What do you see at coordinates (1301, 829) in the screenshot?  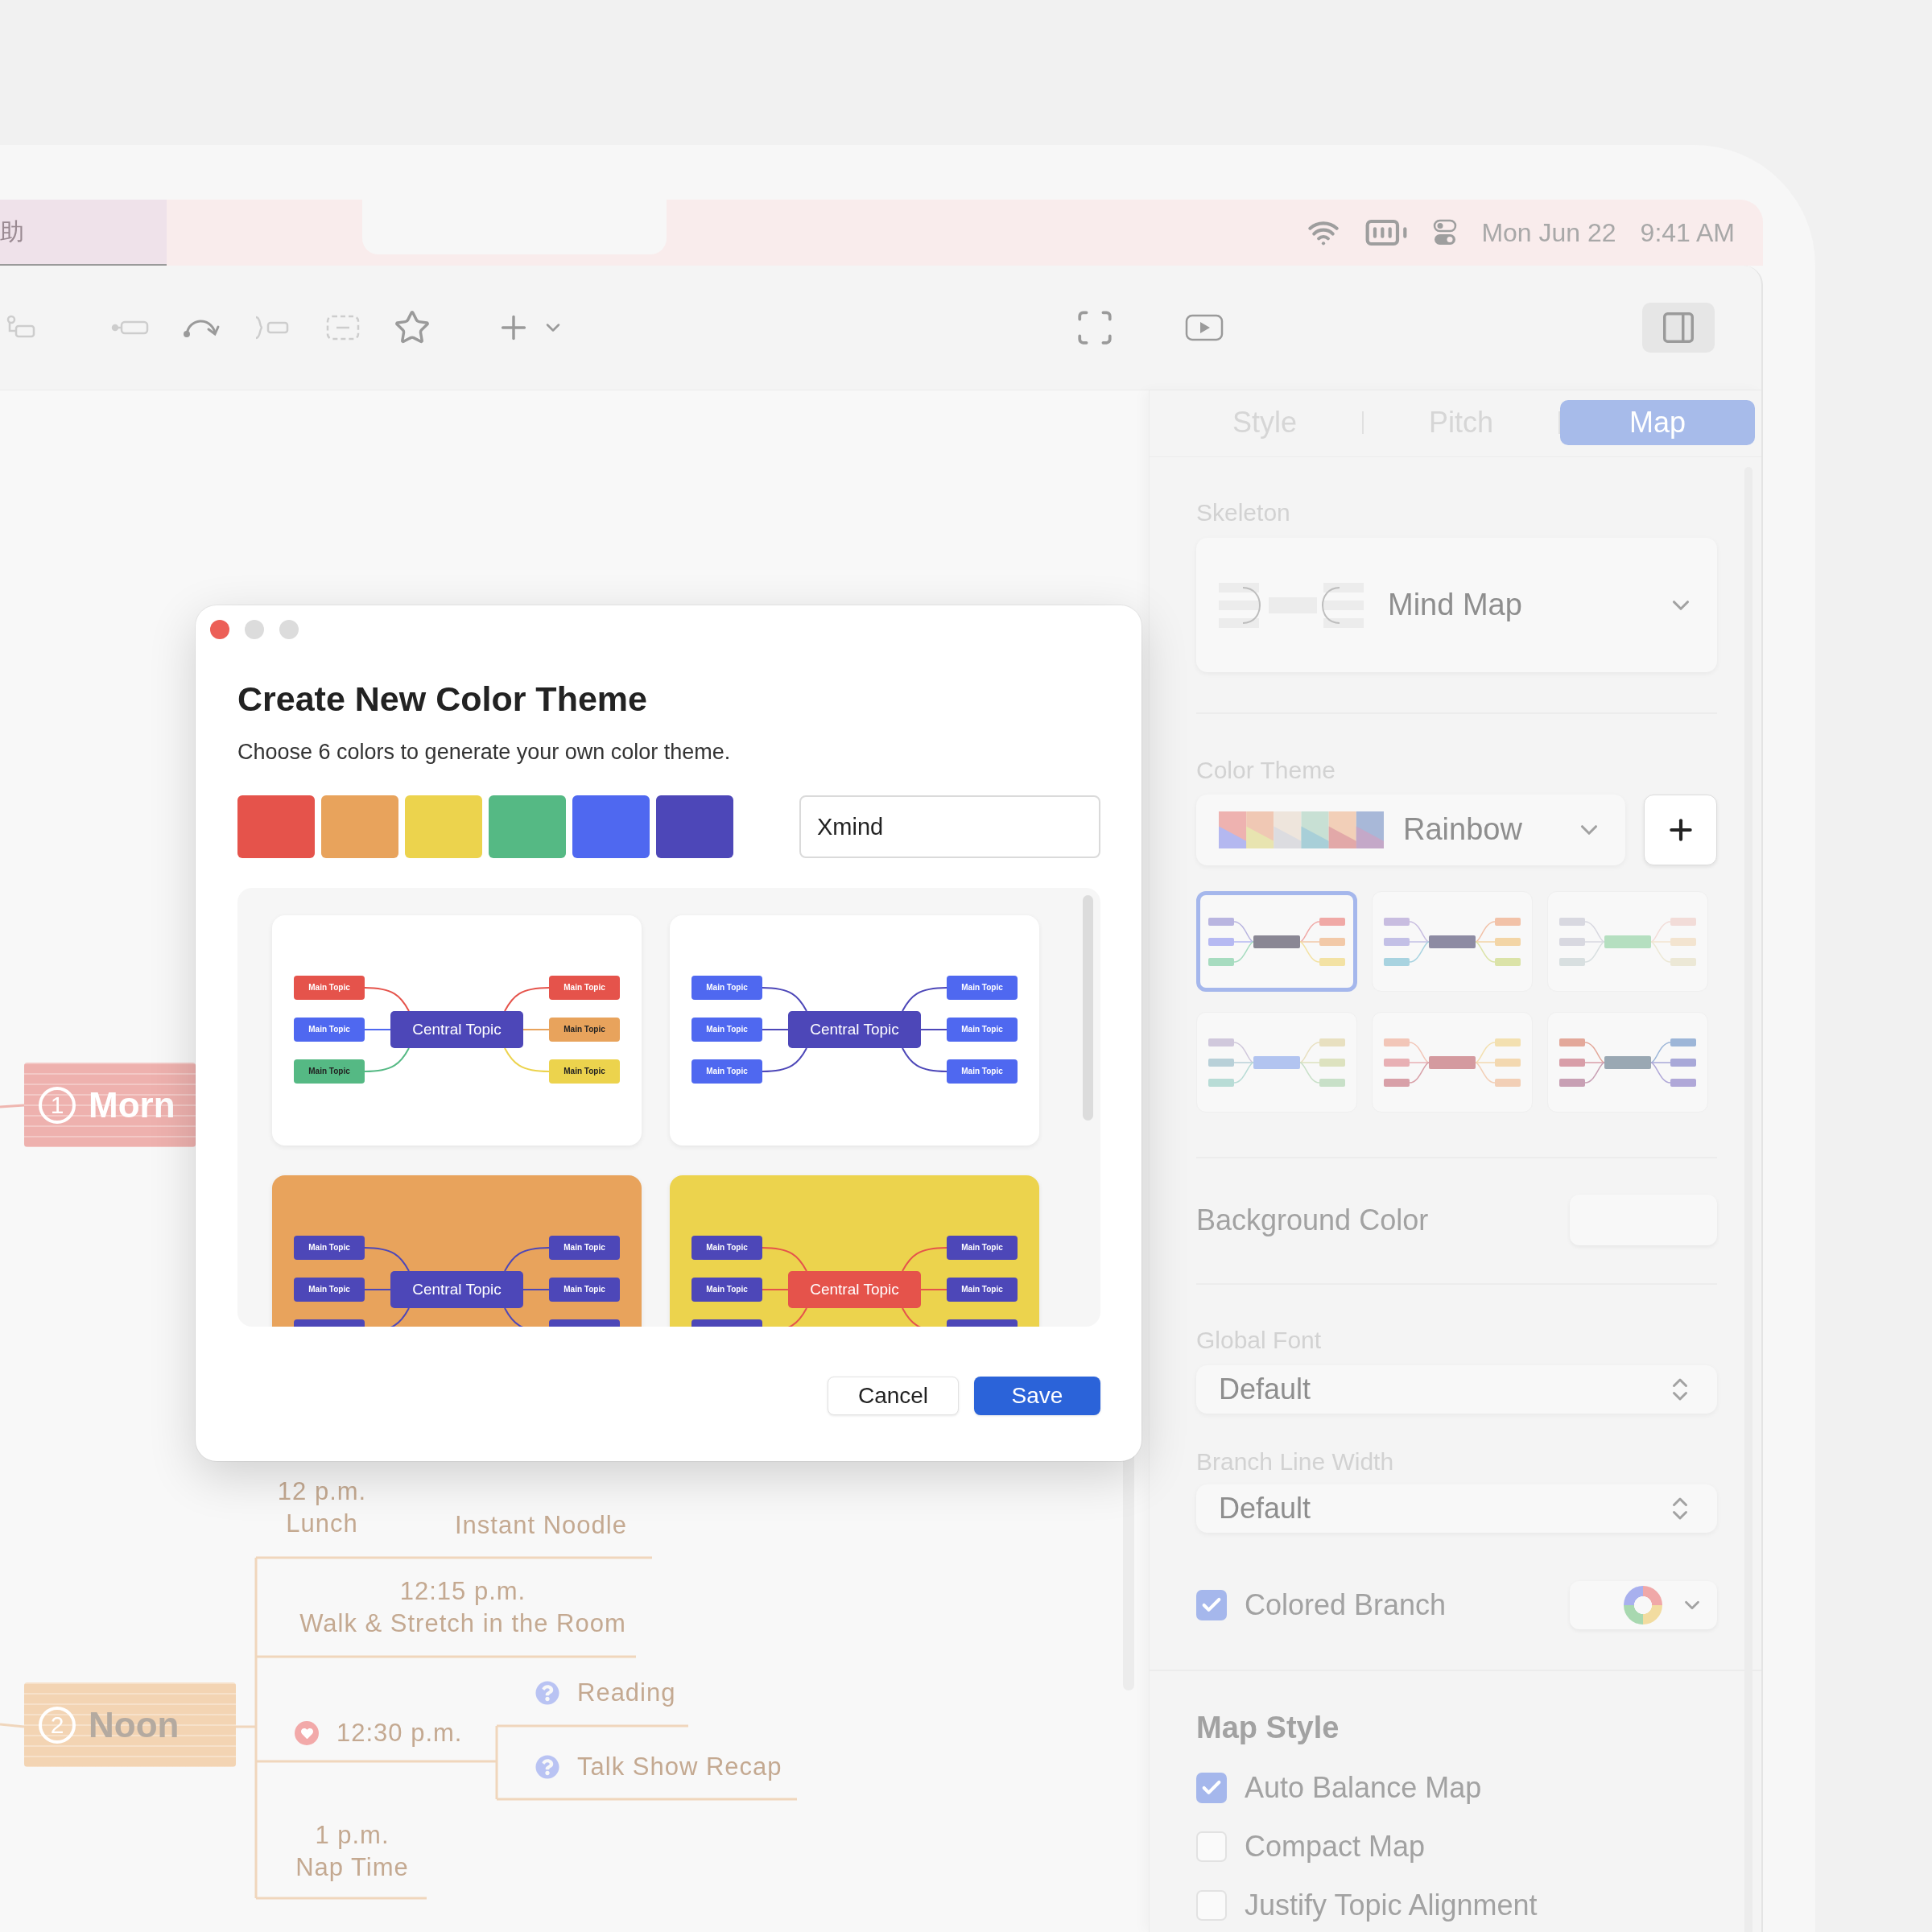 I see `palette-strip-icon` at bounding box center [1301, 829].